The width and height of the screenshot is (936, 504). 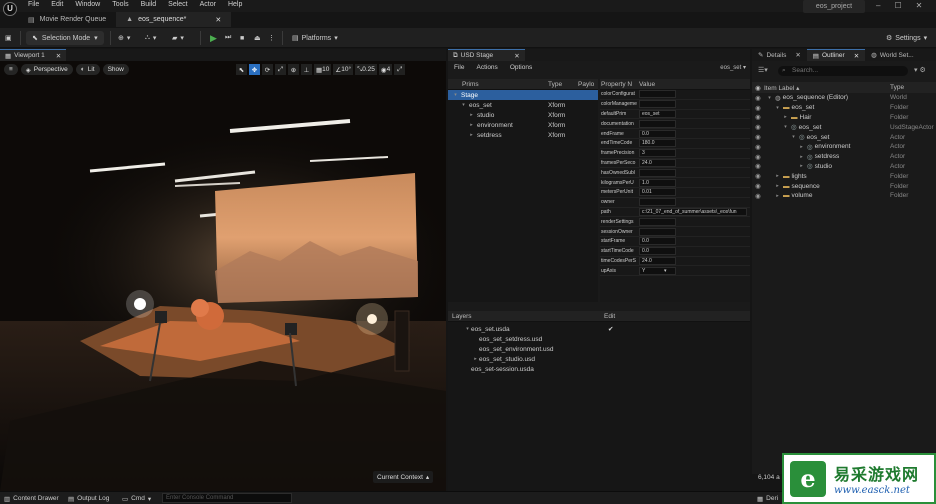 What do you see at coordinates (242, 38) in the screenshot?
I see `stop-button: ■` at bounding box center [242, 38].